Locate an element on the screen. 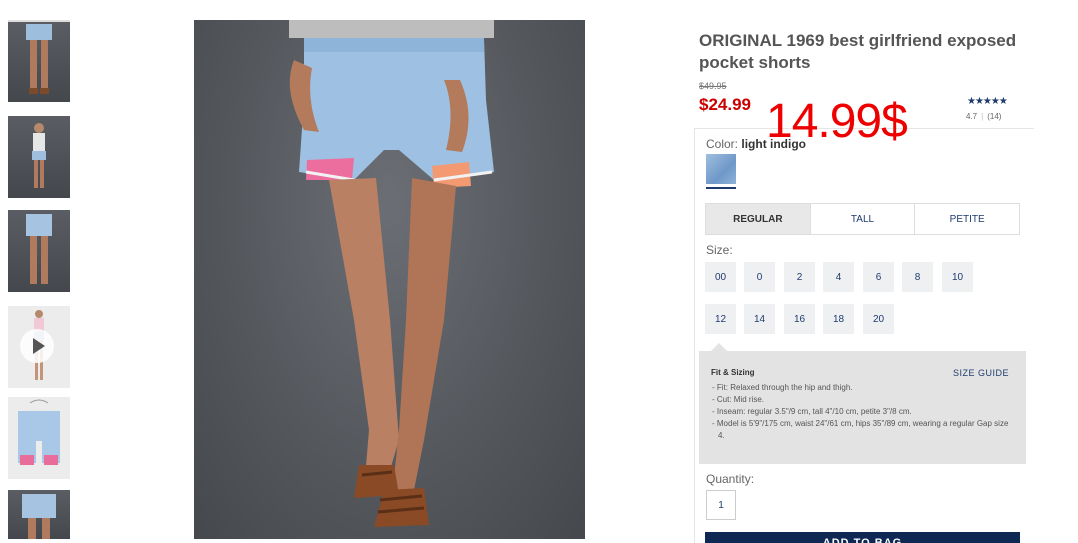  thumbnail-video is located at coordinates (39, 347).